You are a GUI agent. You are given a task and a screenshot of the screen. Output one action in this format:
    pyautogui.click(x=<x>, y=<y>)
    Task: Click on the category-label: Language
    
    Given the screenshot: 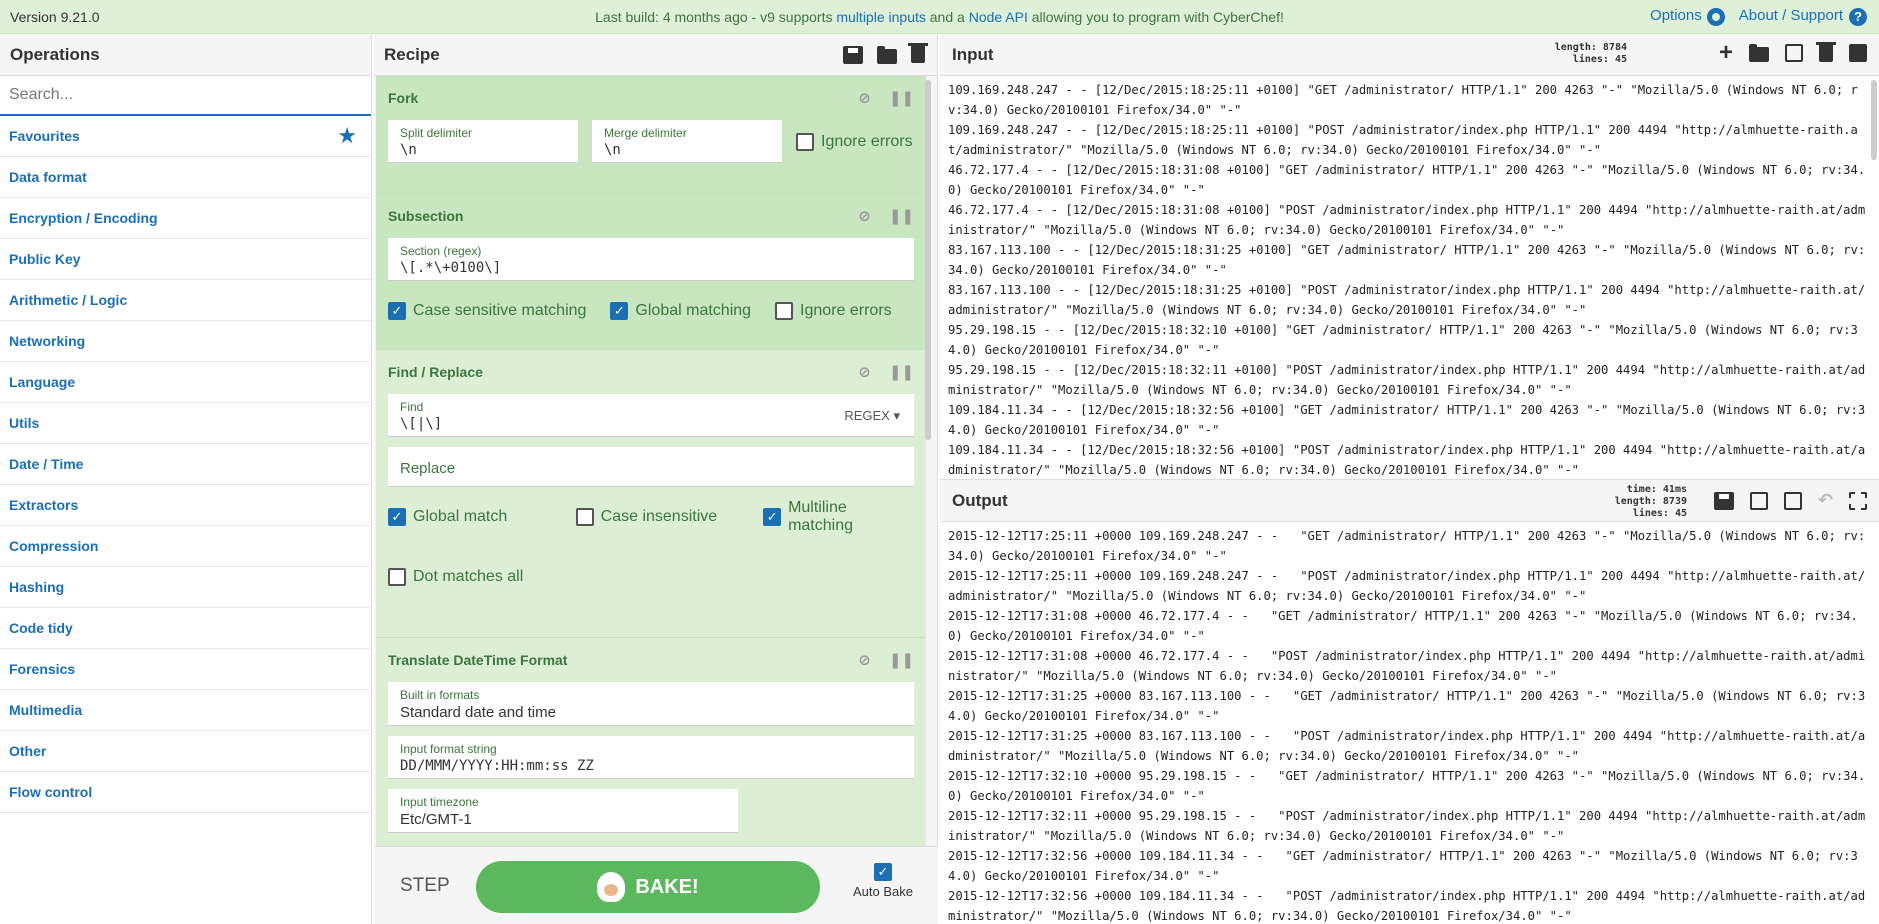 What is the action you would take?
    pyautogui.click(x=42, y=382)
    